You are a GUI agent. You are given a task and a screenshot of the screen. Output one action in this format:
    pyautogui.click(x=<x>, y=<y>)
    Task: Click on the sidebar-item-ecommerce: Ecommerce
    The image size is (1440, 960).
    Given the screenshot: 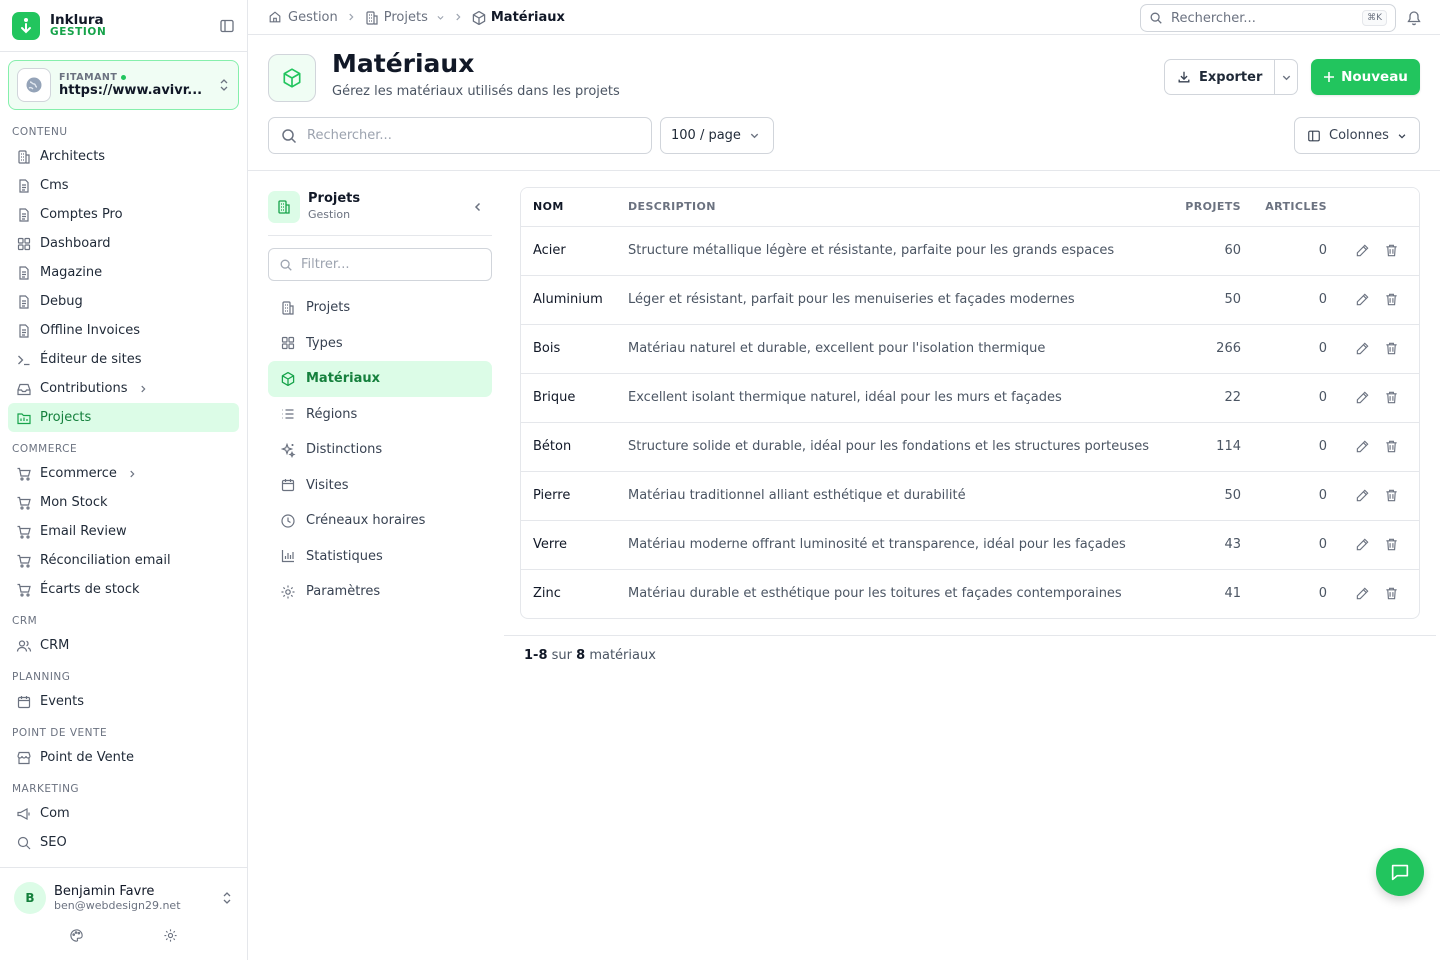 What is the action you would take?
    pyautogui.click(x=123, y=473)
    